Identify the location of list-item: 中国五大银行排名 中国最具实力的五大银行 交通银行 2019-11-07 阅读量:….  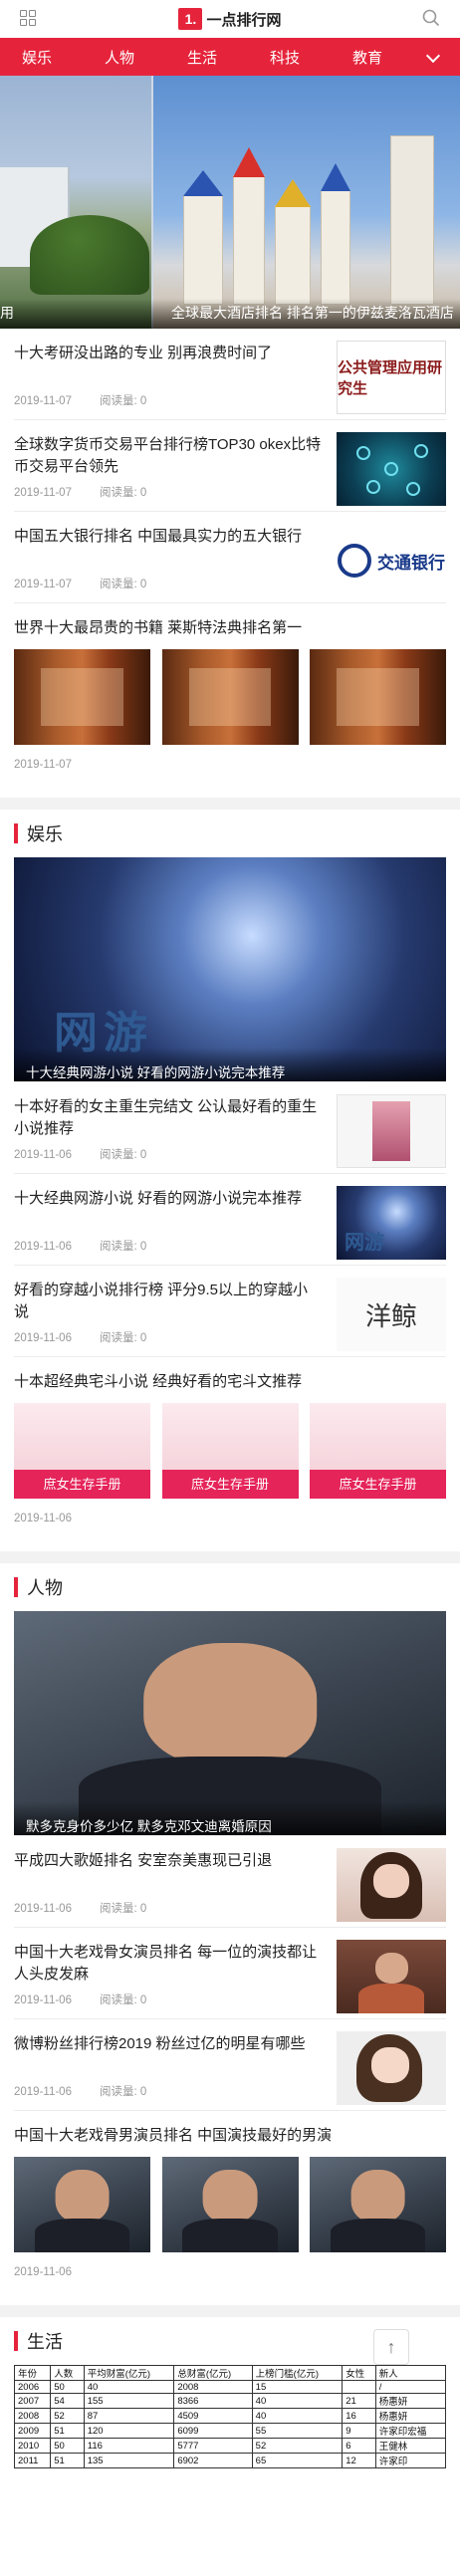
(230, 557).